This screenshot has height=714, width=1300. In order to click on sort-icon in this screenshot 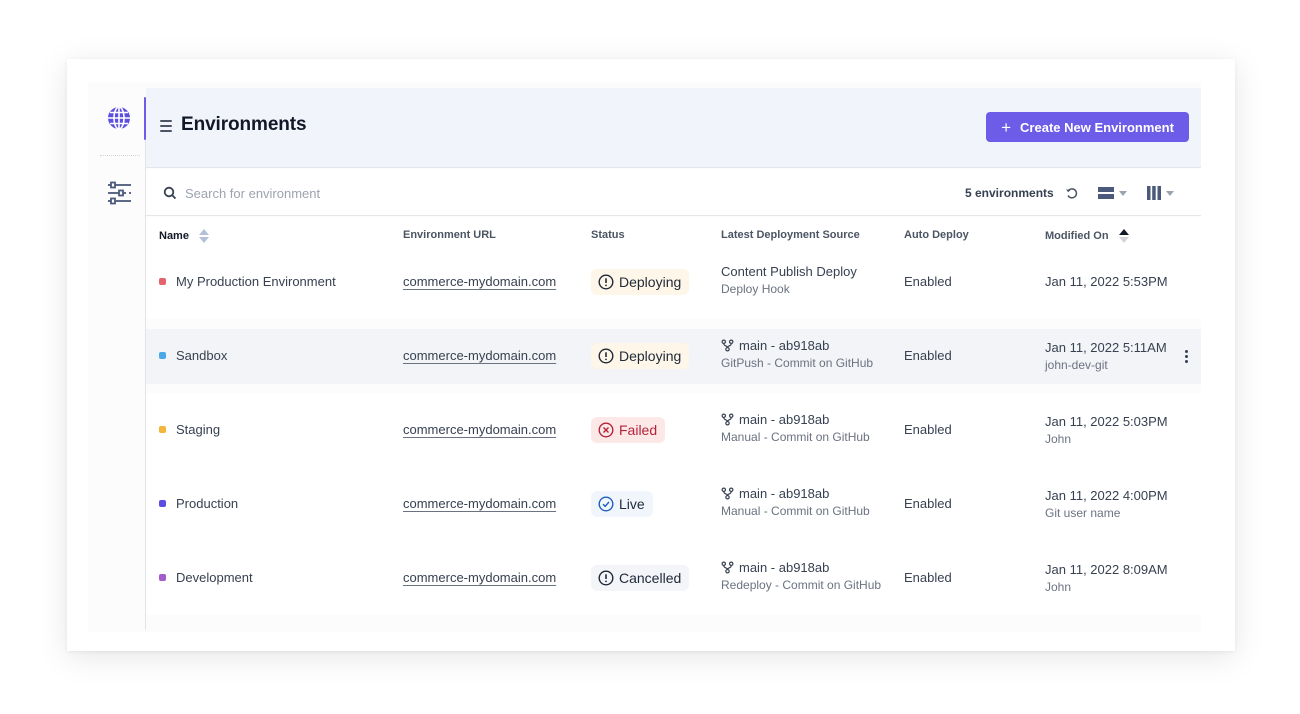, I will do `click(203, 236)`.